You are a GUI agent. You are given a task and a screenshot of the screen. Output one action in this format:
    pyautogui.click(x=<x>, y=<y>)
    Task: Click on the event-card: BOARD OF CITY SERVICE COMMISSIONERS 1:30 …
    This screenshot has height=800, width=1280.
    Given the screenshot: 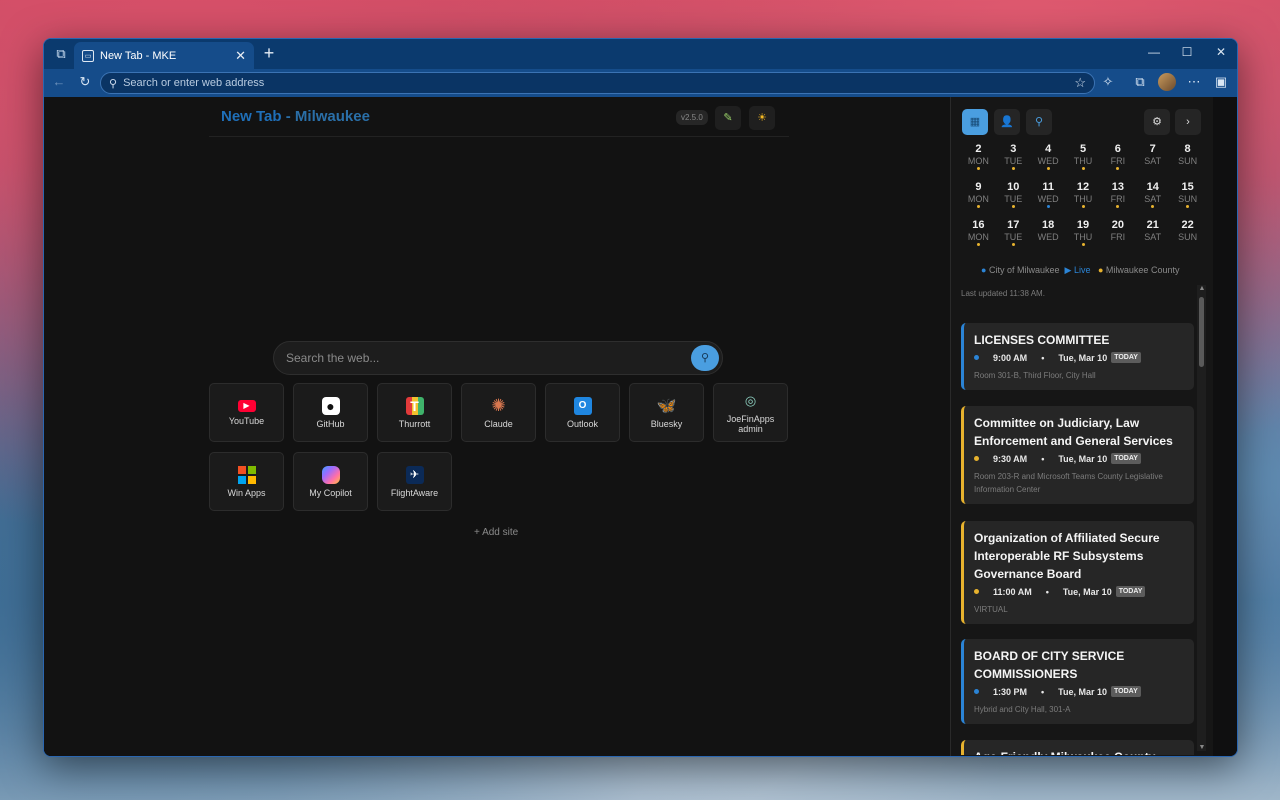 What is the action you would take?
    pyautogui.click(x=1077, y=681)
    